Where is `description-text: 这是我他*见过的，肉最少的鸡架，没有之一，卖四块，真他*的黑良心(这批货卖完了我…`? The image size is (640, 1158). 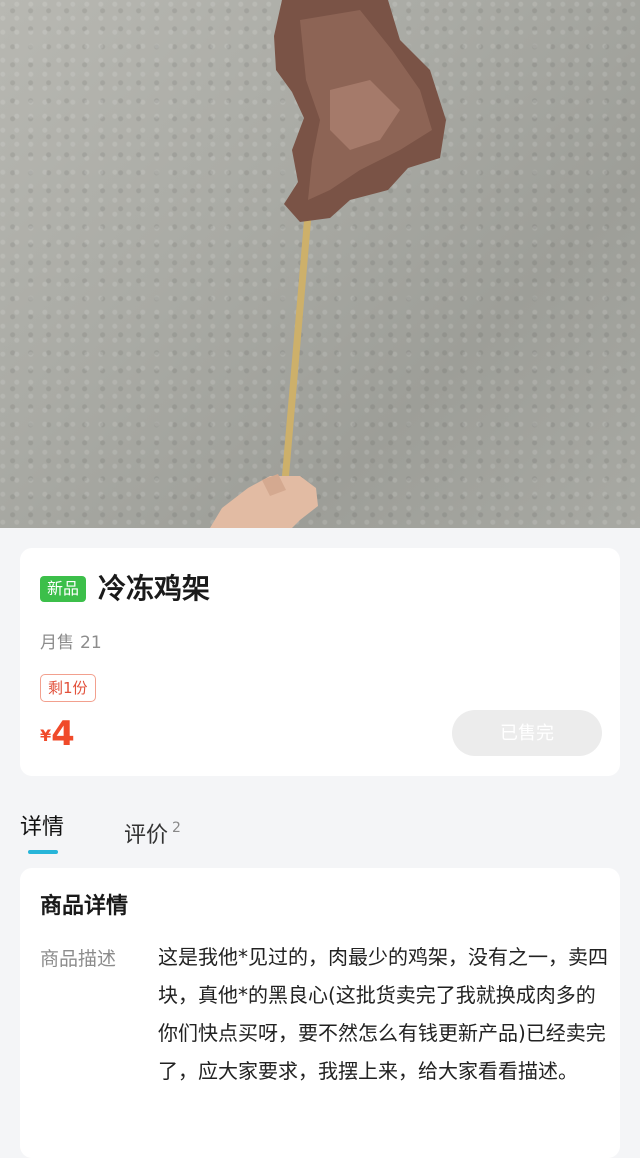
description-text: 这是我他*见过的，肉最少的鸡架，没有之一，卖四块，真他*的黑良心(这批货卖完了我… is located at coordinates (383, 1014).